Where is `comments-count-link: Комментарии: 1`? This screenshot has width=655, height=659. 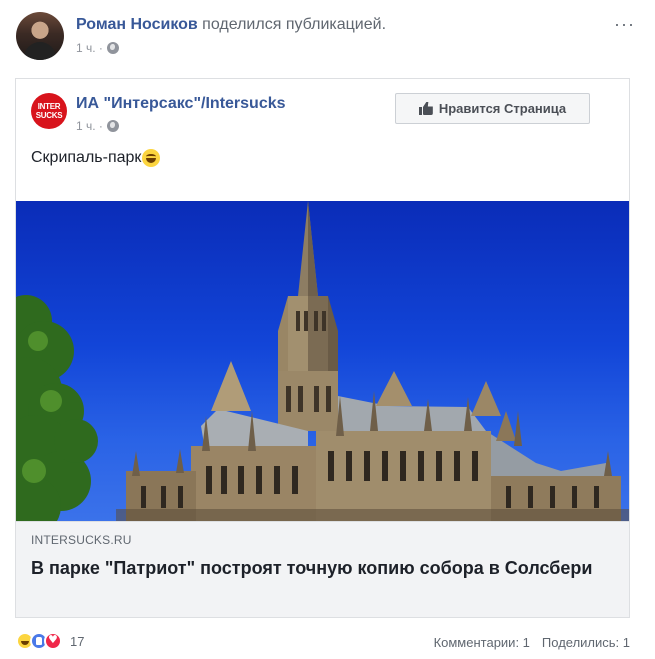 comments-count-link: Комментарии: 1 is located at coordinates (482, 642).